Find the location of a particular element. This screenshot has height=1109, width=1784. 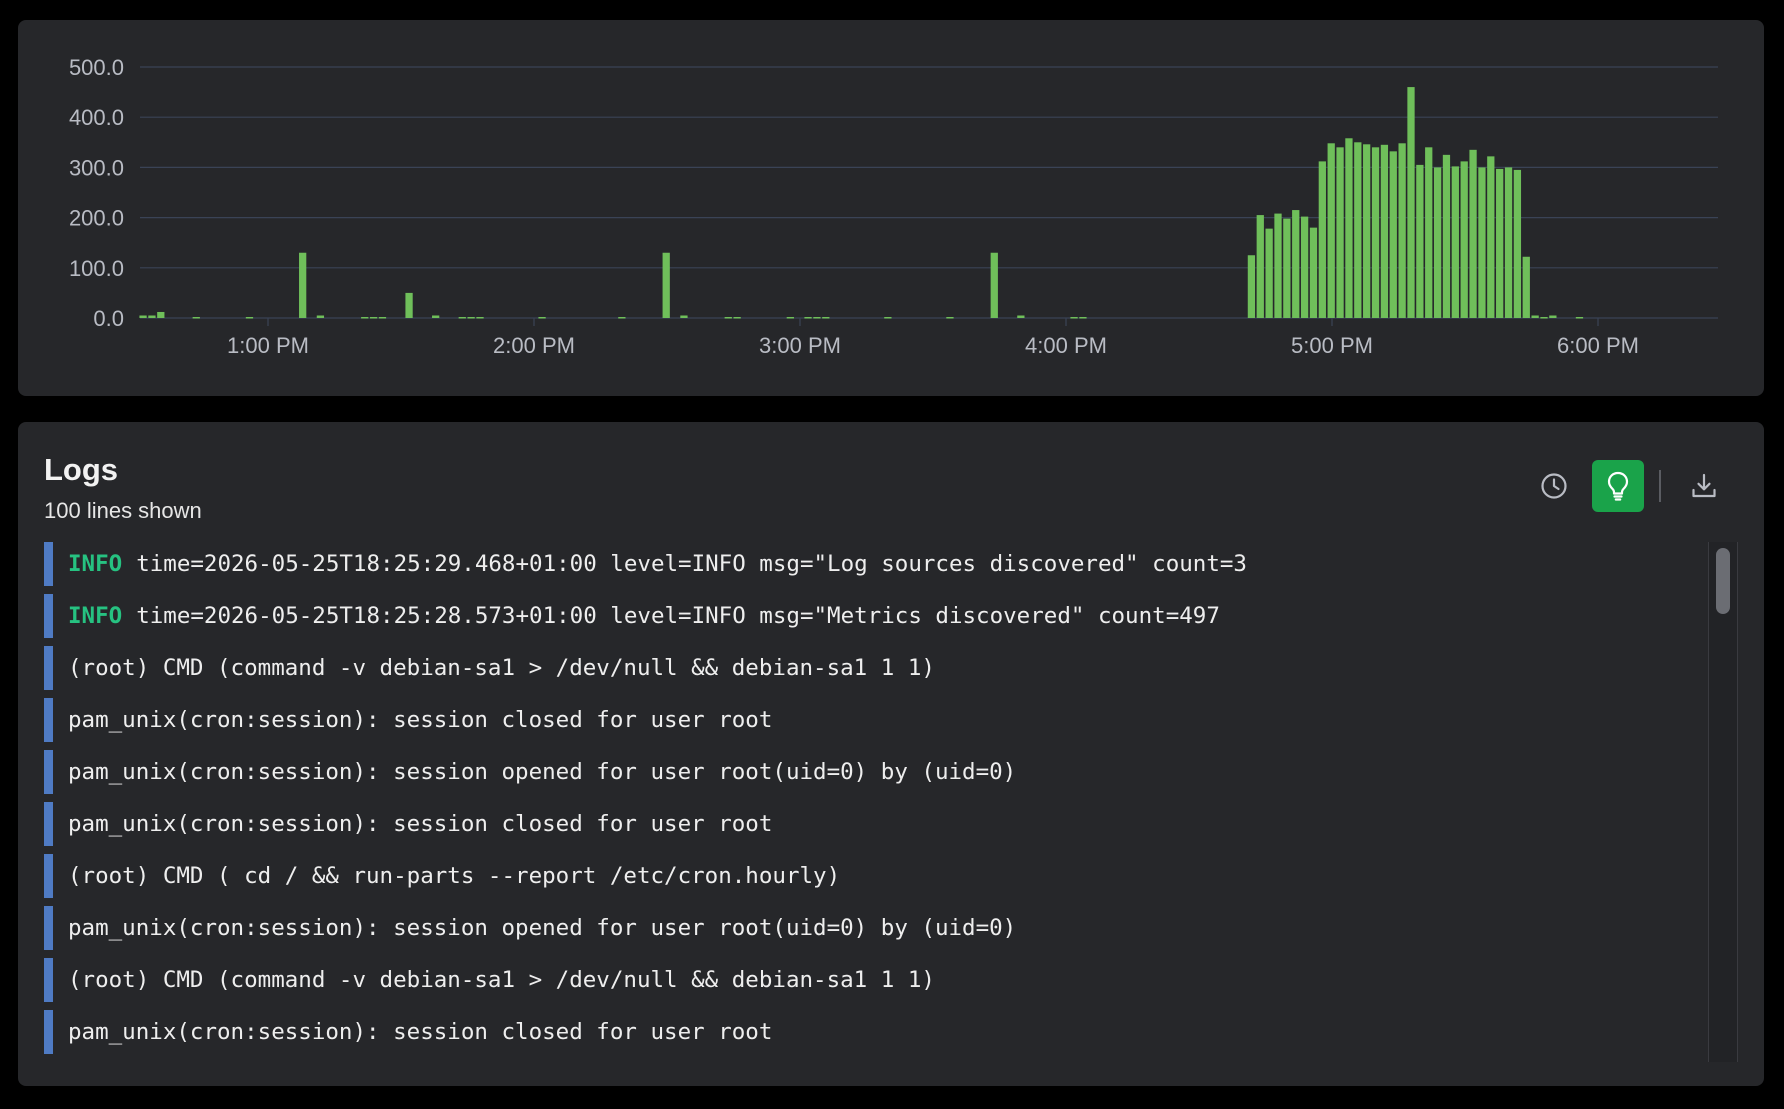

y-tick-label: 0.0 is located at coordinates (108, 318).